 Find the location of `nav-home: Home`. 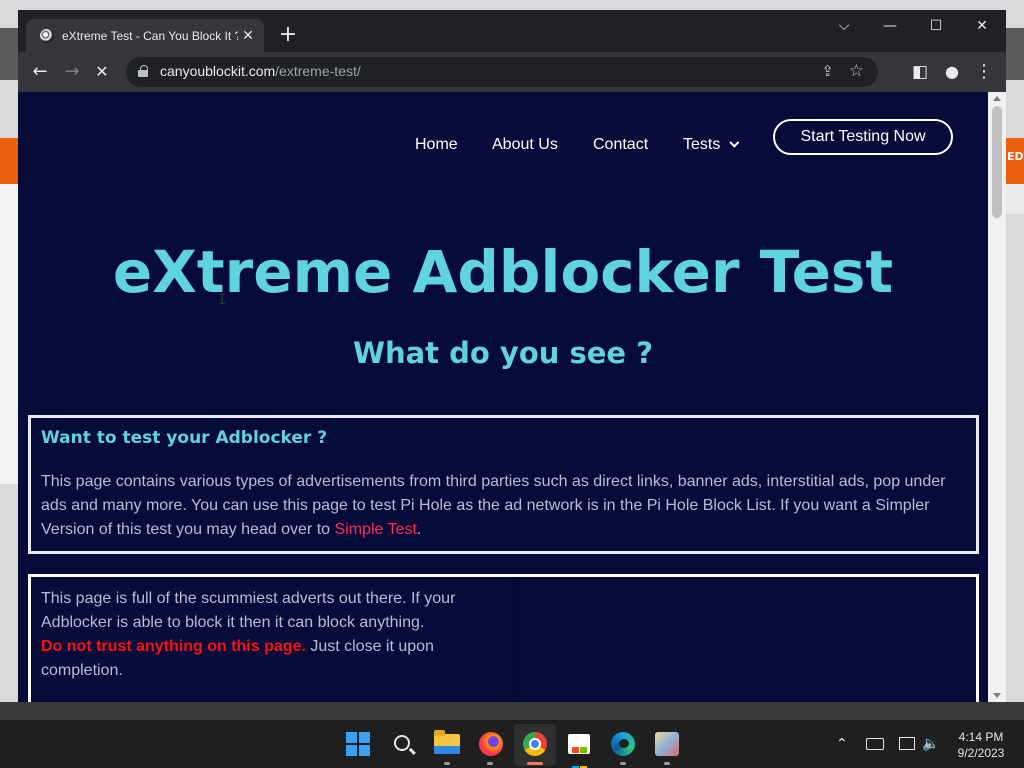

nav-home: Home is located at coordinates (436, 145).